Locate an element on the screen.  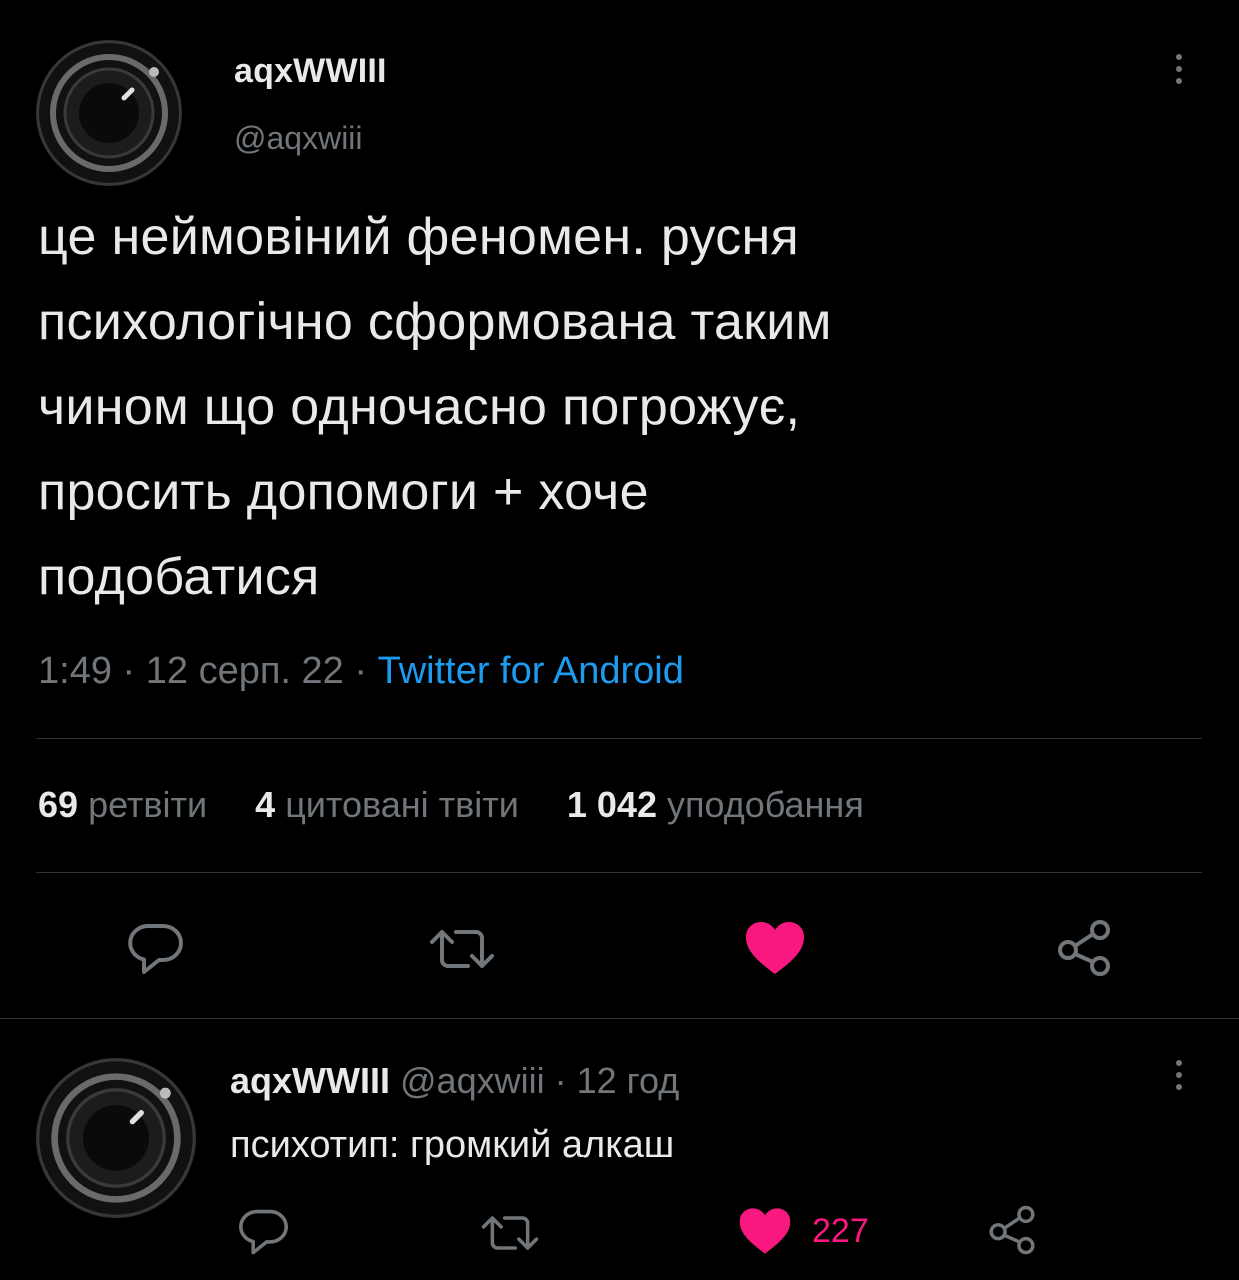
tweet-time: 1:49 is located at coordinates (75, 671).